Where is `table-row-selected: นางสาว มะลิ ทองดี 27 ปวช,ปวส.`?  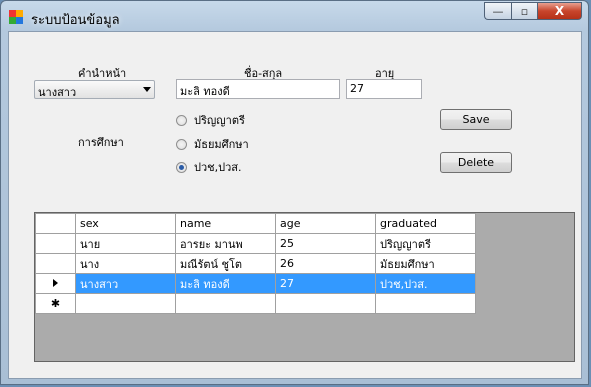
table-row-selected: นางสาว มะลิ ทองดี 27 ปวช,ปวส. is located at coordinates (255, 283).